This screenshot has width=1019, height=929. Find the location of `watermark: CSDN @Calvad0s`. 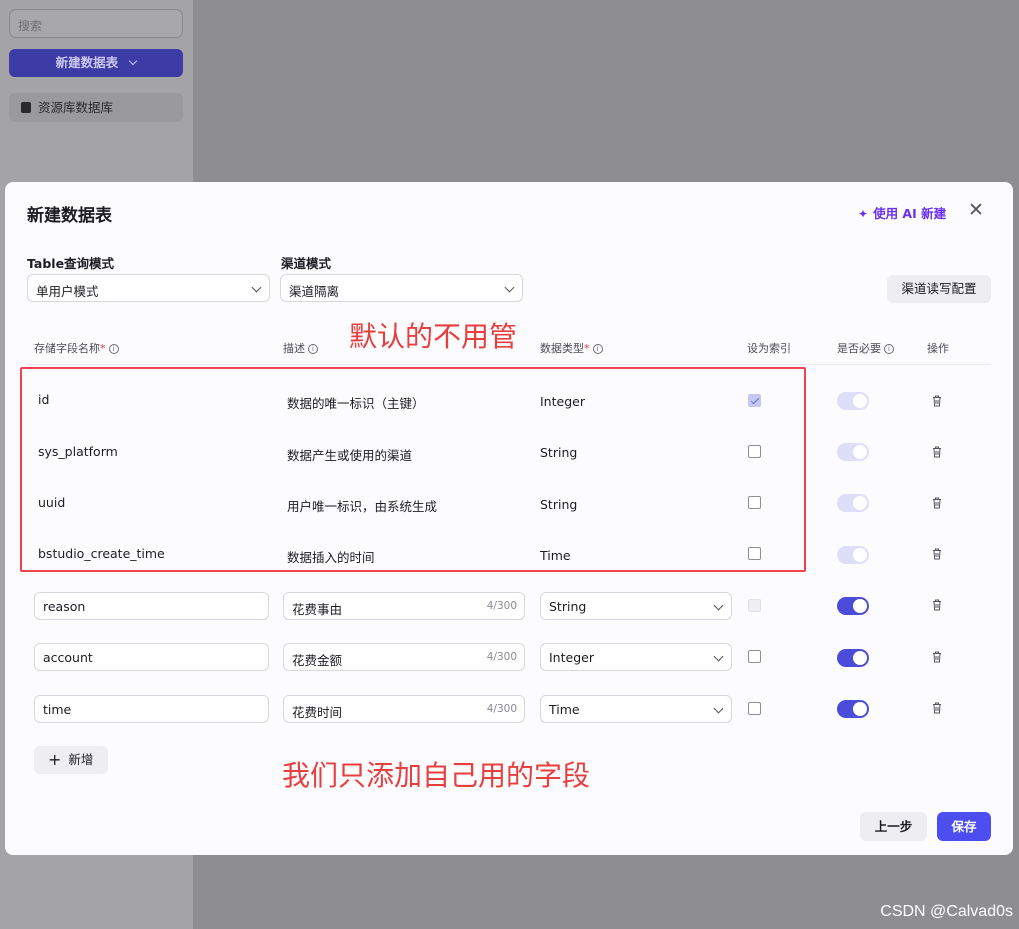

watermark: CSDN @Calvad0s is located at coordinates (946, 911).